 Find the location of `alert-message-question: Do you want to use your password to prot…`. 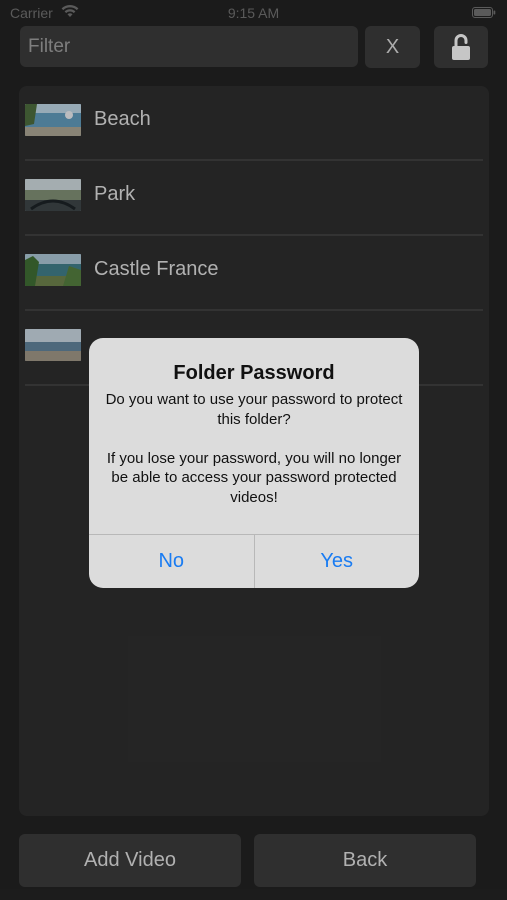

alert-message-question: Do you want to use your password to prot… is located at coordinates (254, 409).